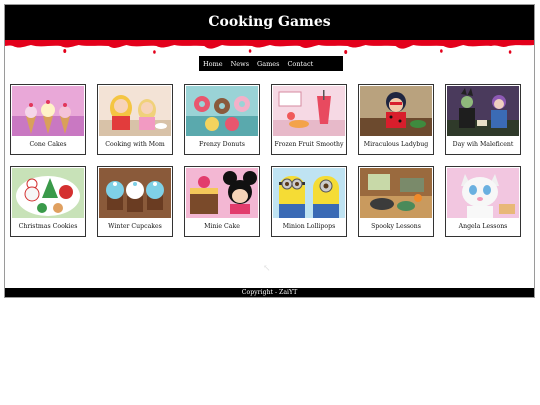 The image size is (540, 405). I want to click on site-title: Cooking Games, so click(269, 22).